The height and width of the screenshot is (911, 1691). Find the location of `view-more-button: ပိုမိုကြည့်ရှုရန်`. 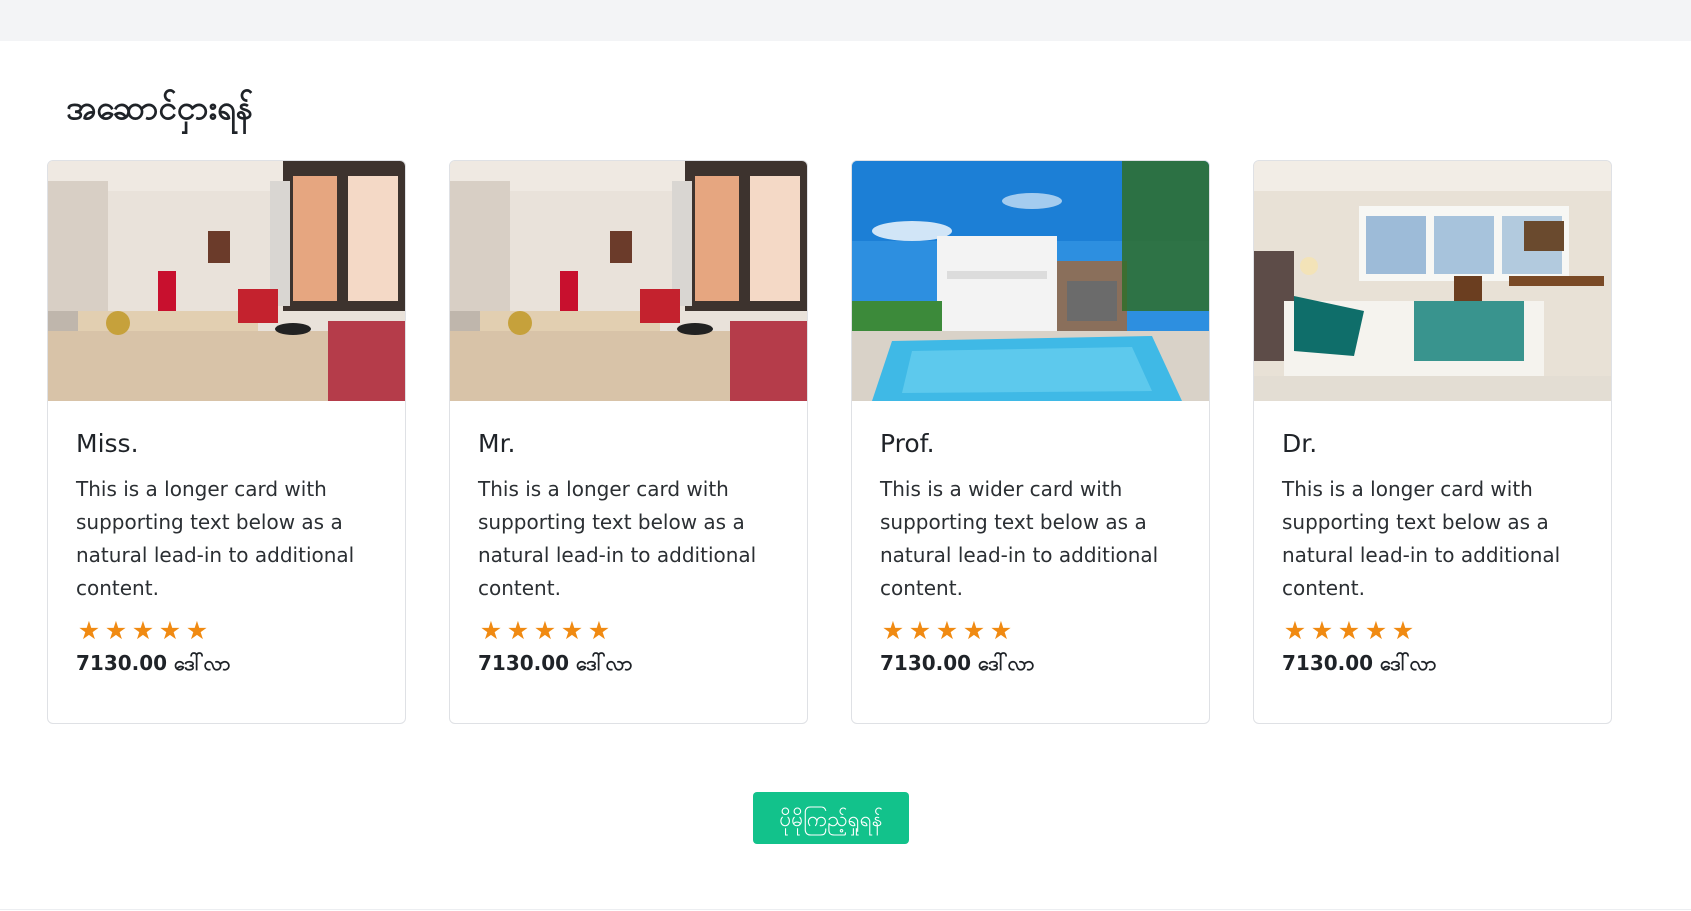

view-more-button: ပိုမိုကြည့်ရှုရန် is located at coordinates (831, 818).